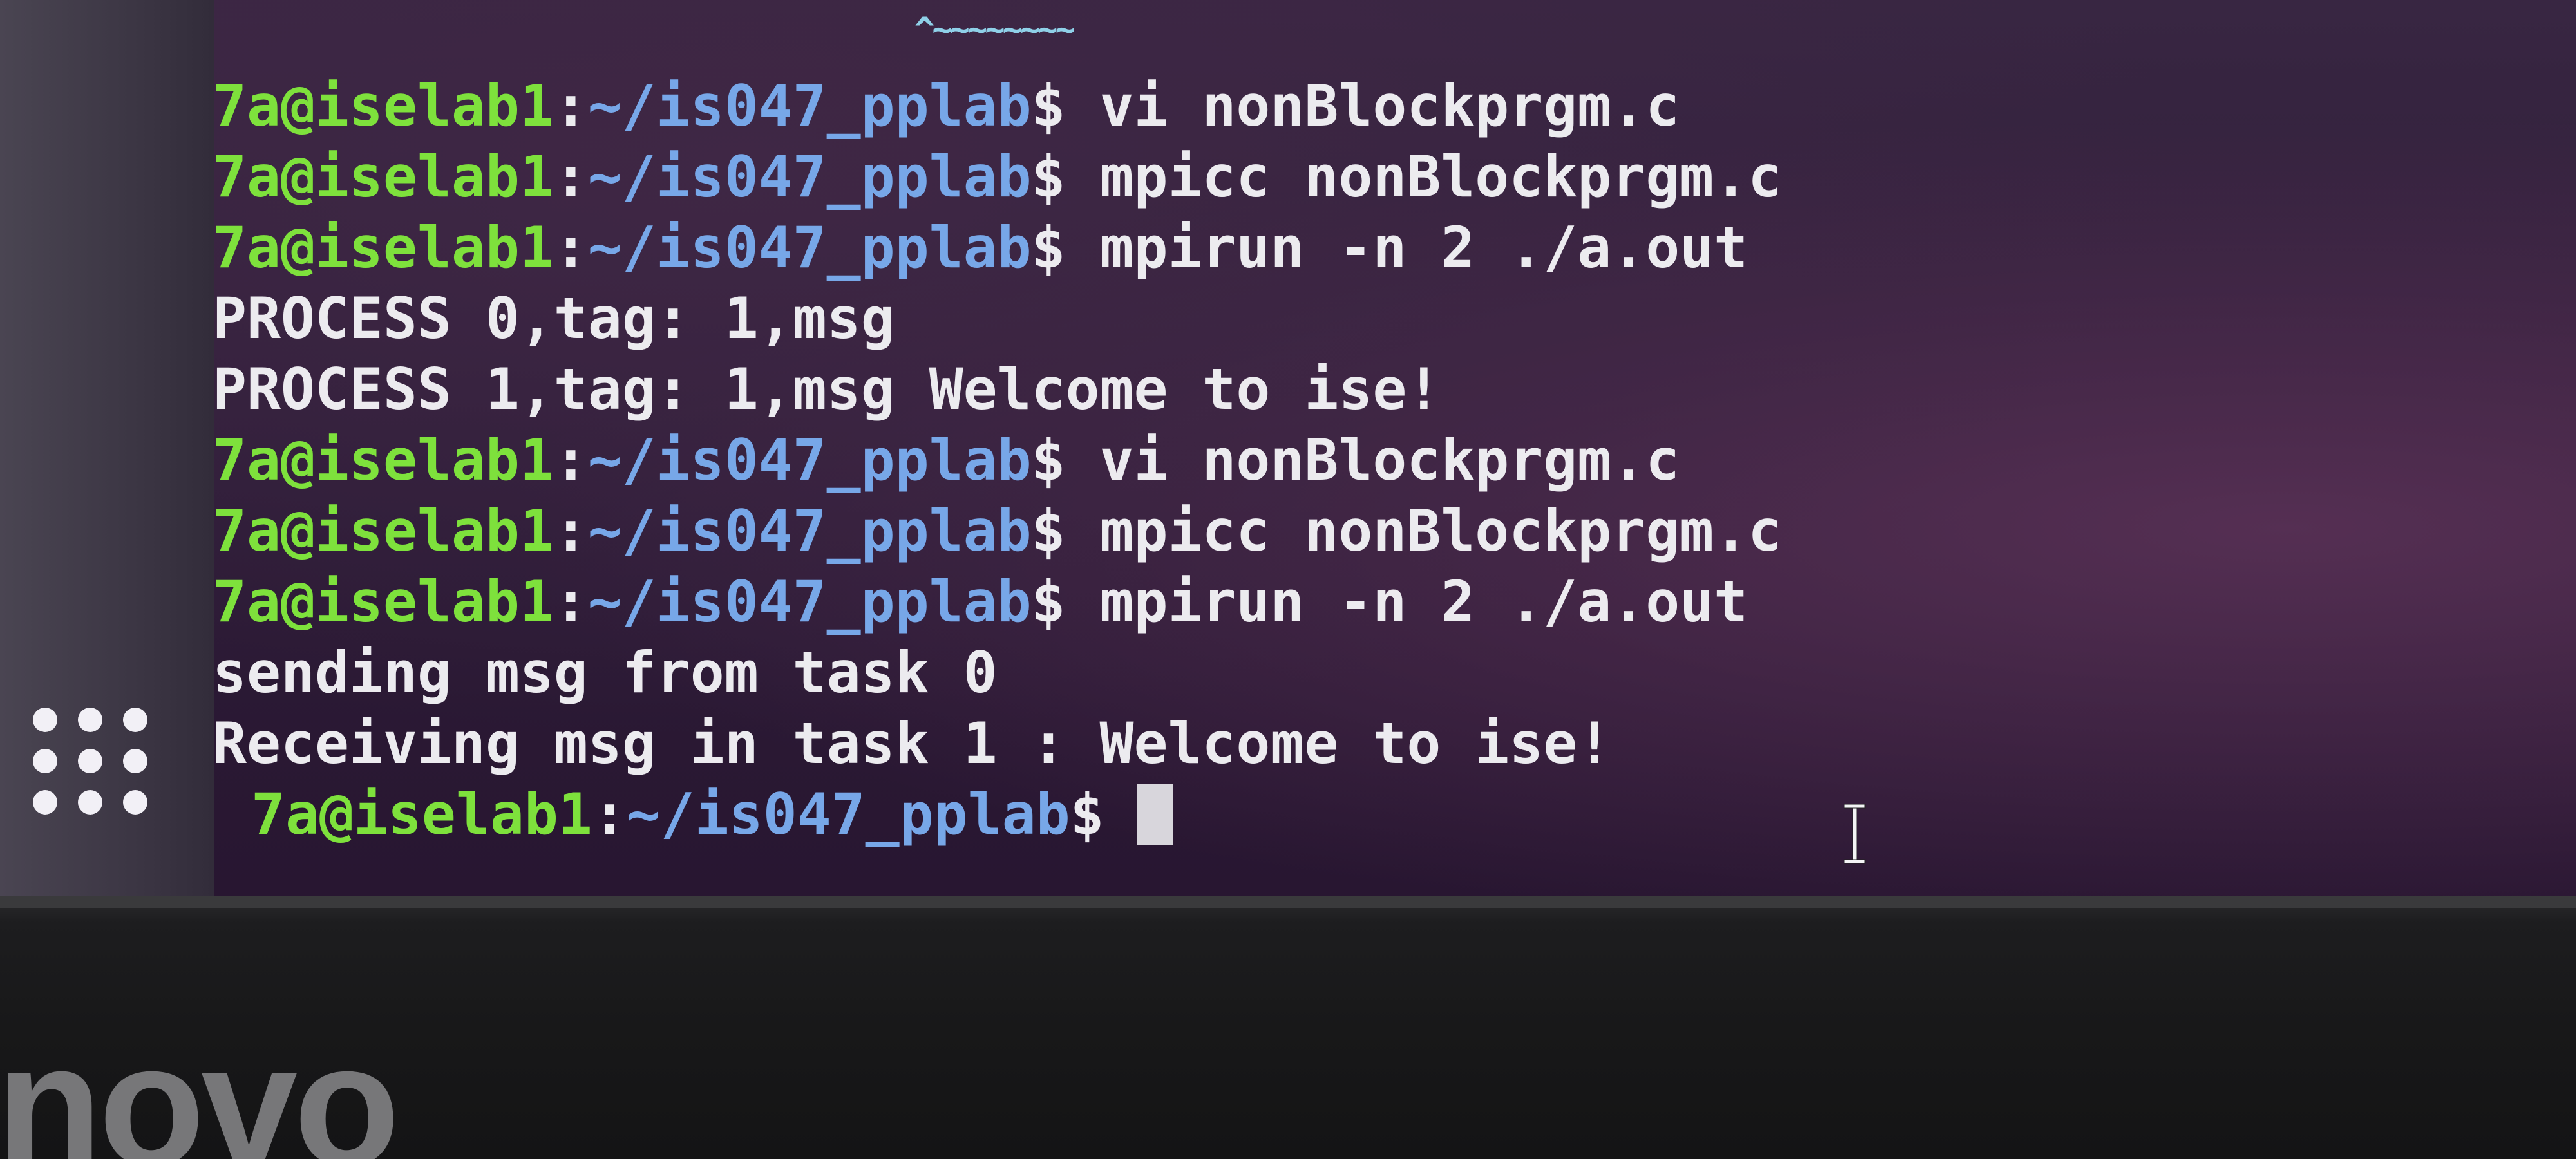  Describe the element at coordinates (995, 29) in the screenshot. I see `partial-window-title: ^~~~~~~~~` at that location.